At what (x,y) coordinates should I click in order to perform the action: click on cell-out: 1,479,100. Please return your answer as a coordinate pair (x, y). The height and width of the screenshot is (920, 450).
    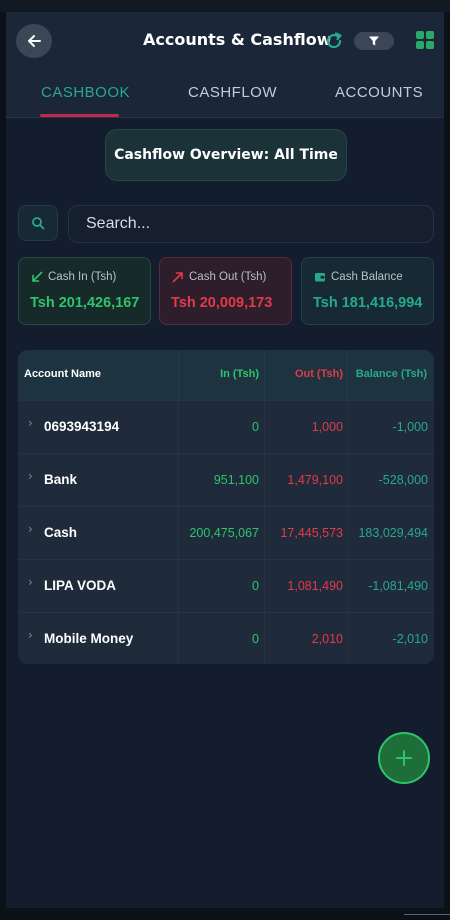
    Looking at the image, I should click on (315, 480).